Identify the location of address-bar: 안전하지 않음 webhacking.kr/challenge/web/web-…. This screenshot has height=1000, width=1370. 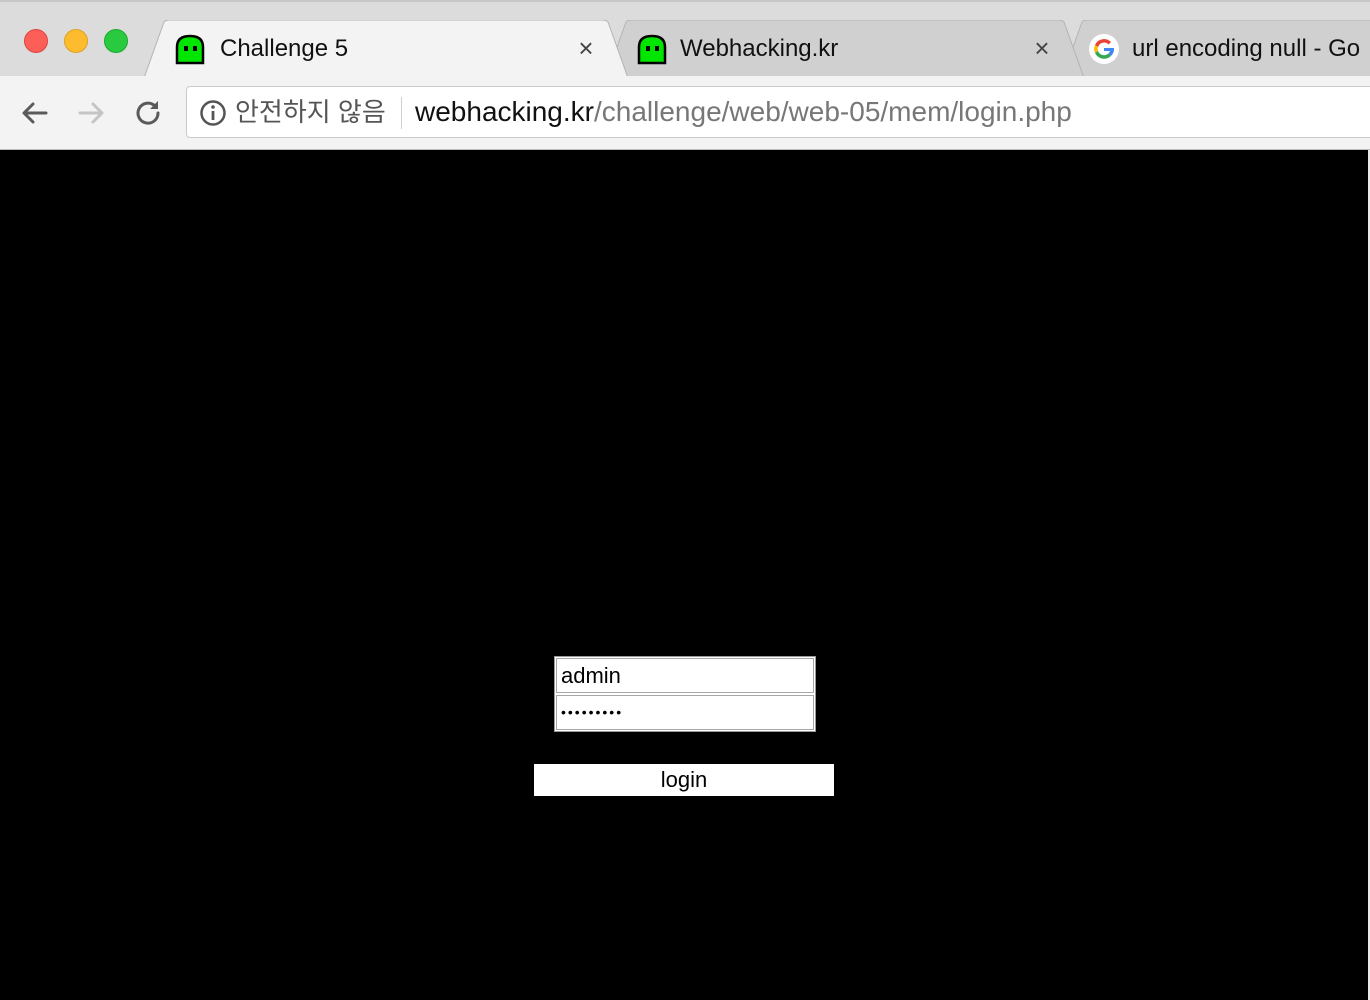
(778, 112).